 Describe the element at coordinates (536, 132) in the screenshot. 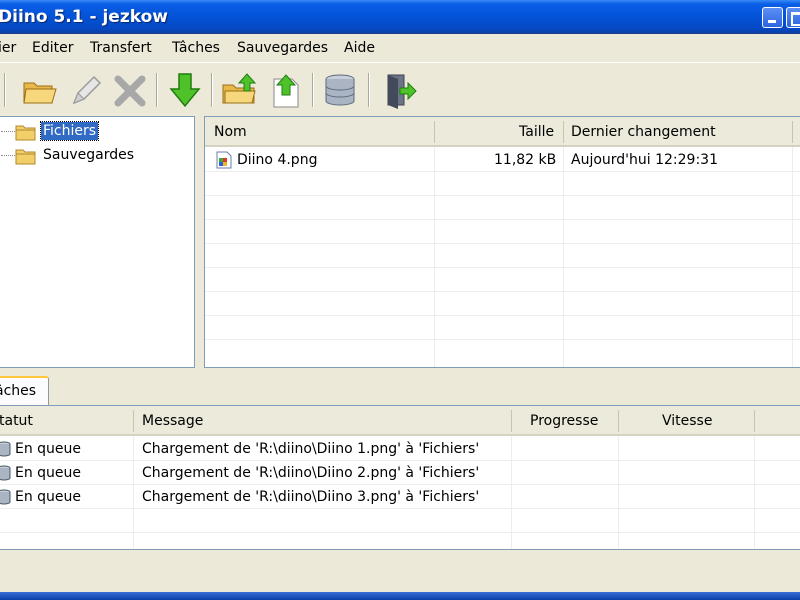

I see `column-header-taille: Taille` at that location.